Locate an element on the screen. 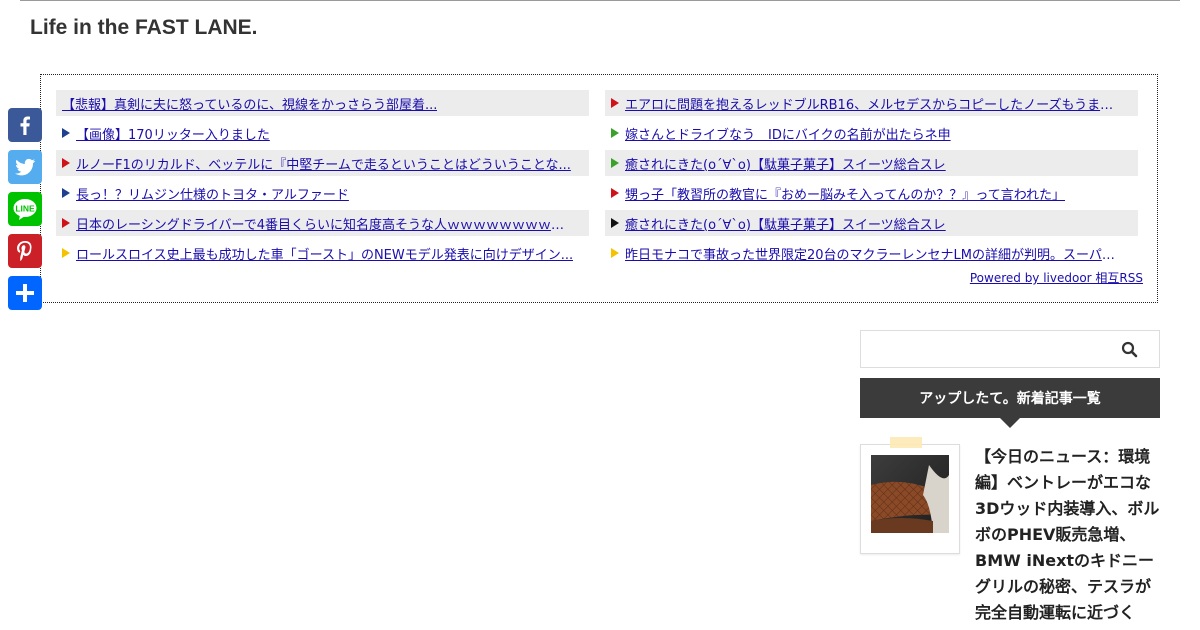 Image resolution: width=1200 pixels, height=630 pixels. widget-heading-arrow is located at coordinates (1010, 423).